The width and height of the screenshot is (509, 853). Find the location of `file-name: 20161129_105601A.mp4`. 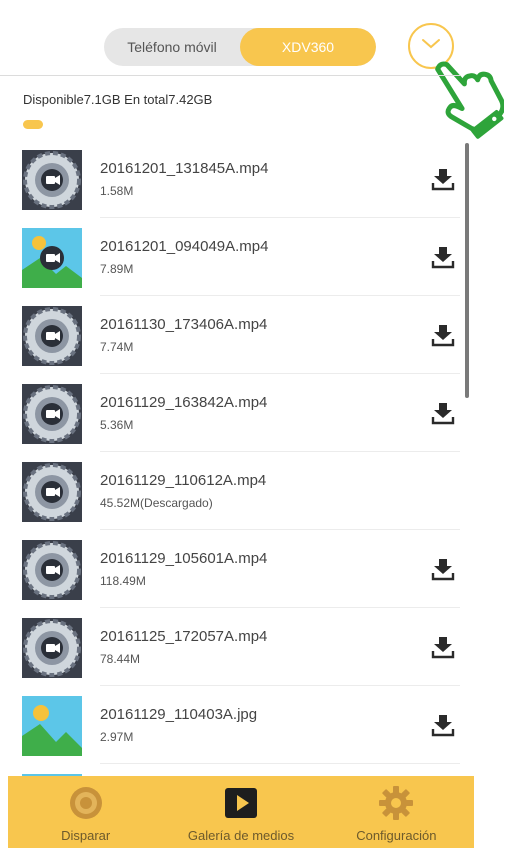

file-name: 20161129_105601A.mp4 is located at coordinates (184, 558).